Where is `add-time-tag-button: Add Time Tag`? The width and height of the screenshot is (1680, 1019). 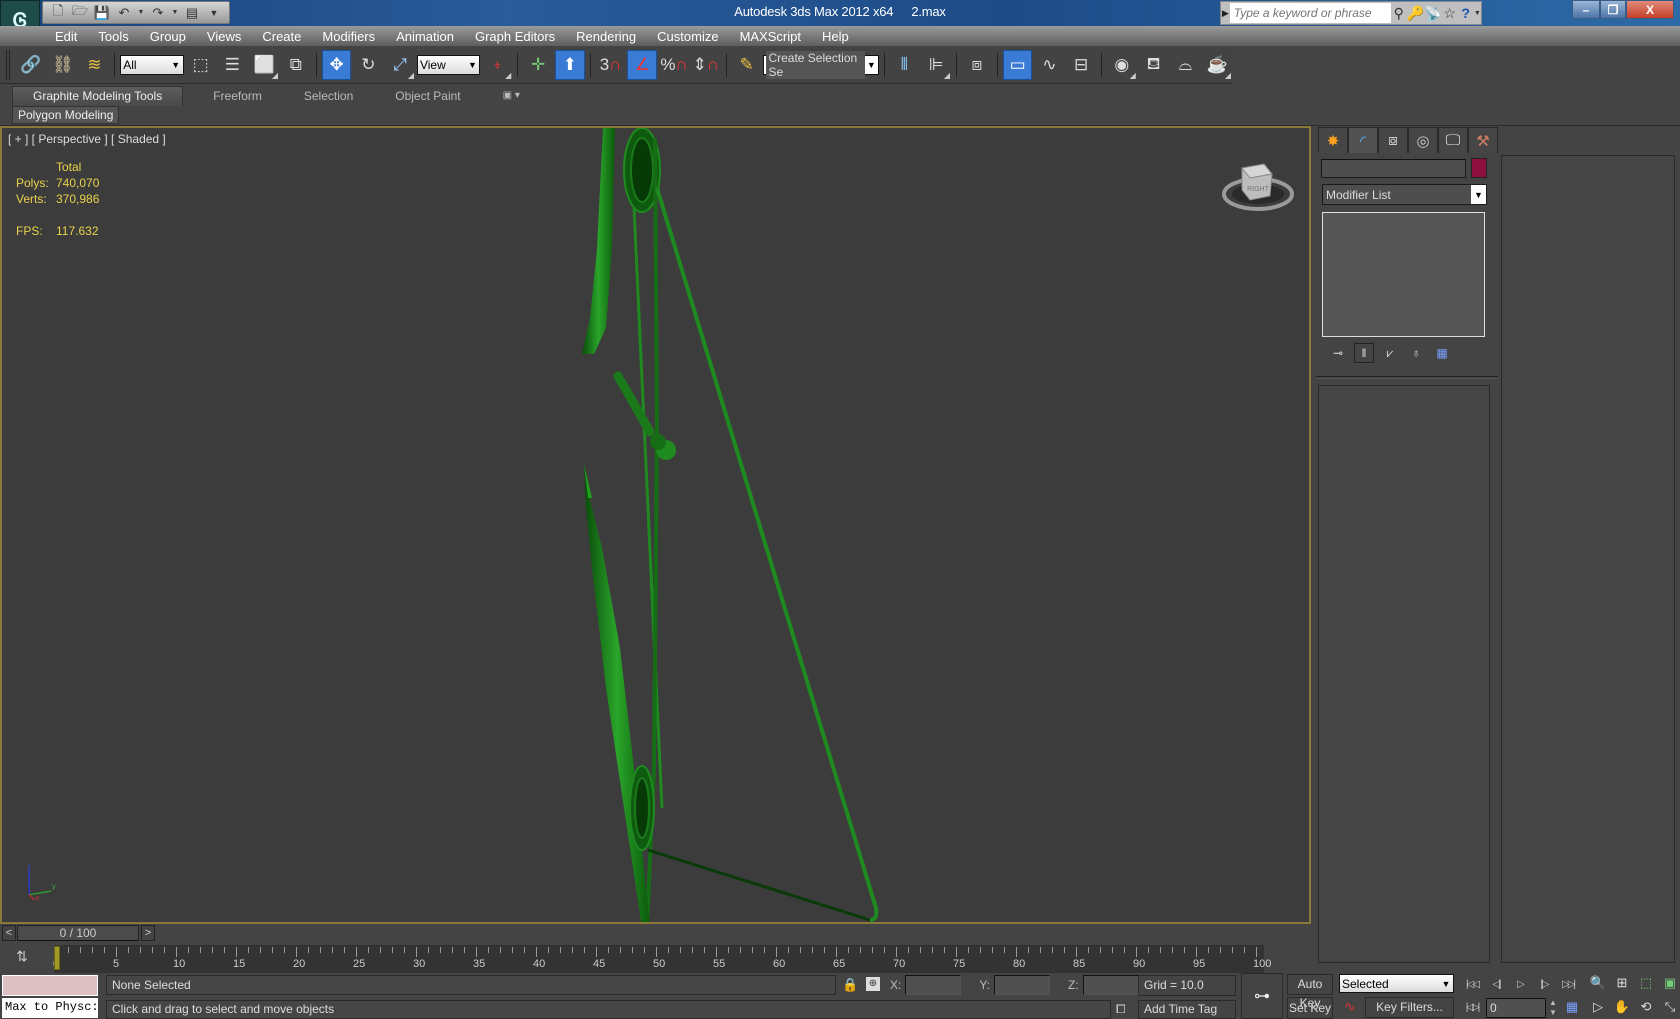 add-time-tag-button: Add Time Tag is located at coordinates (1187, 1009).